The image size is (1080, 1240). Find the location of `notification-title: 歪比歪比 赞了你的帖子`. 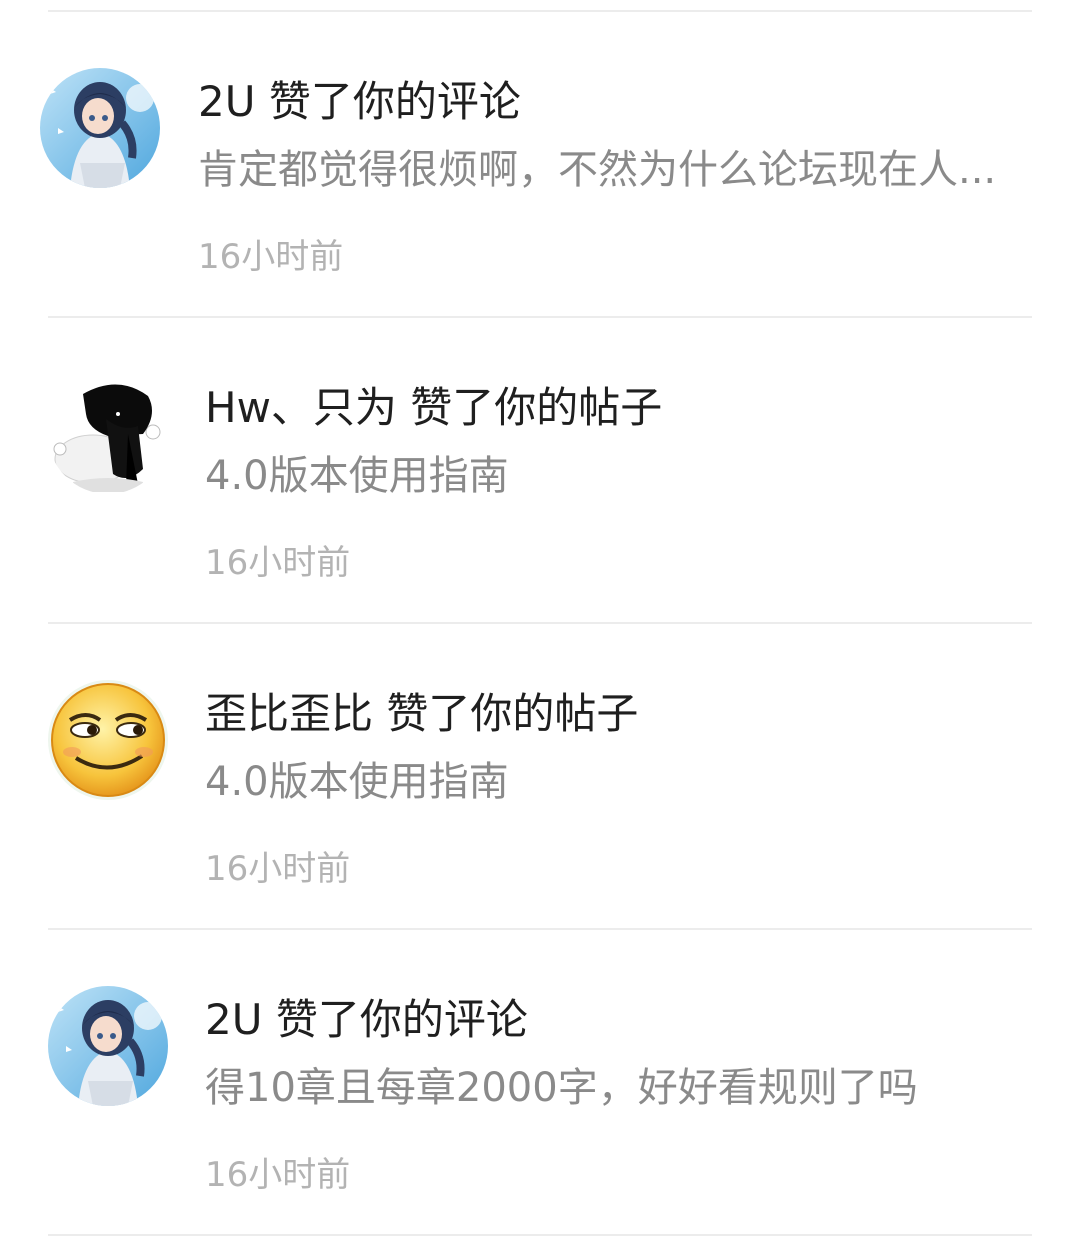

notification-title: 歪比歪比 赞了你的帖子 is located at coordinates (422, 713).